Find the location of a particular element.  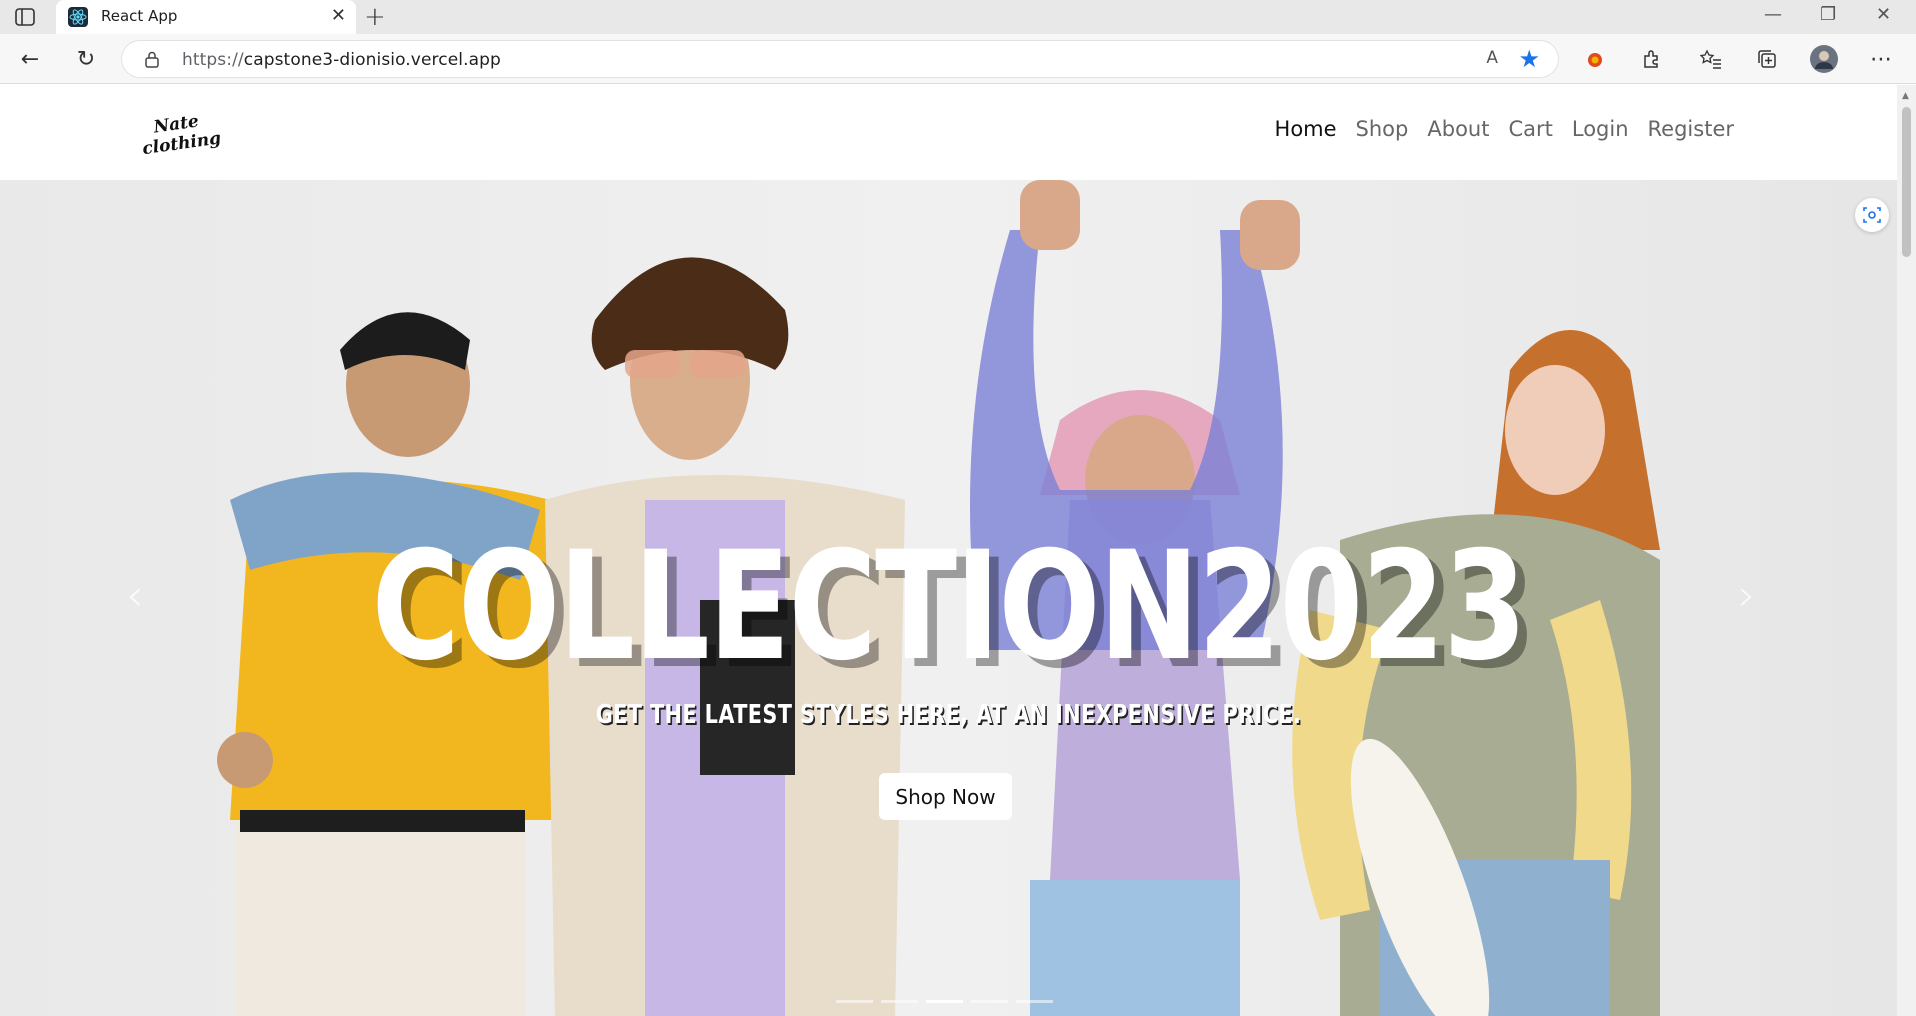

url-text: https://capstone3-dionisio.vercel.app is located at coordinates (341, 60).